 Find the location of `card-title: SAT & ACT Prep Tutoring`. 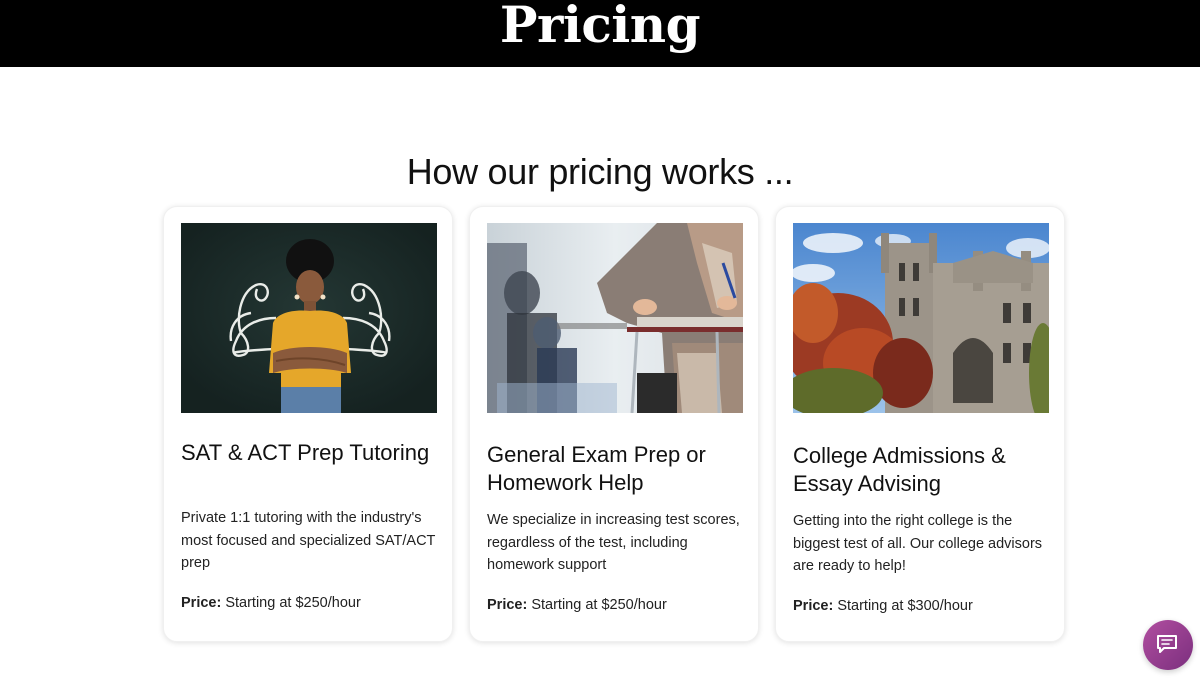

card-title: SAT & ACT Prep Tutoring is located at coordinates (305, 452).